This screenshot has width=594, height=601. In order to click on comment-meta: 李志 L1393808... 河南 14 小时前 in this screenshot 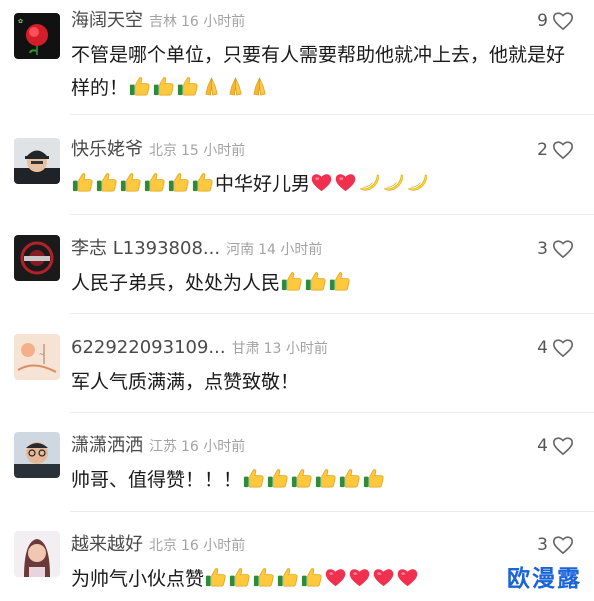, I will do `click(196, 249)`.